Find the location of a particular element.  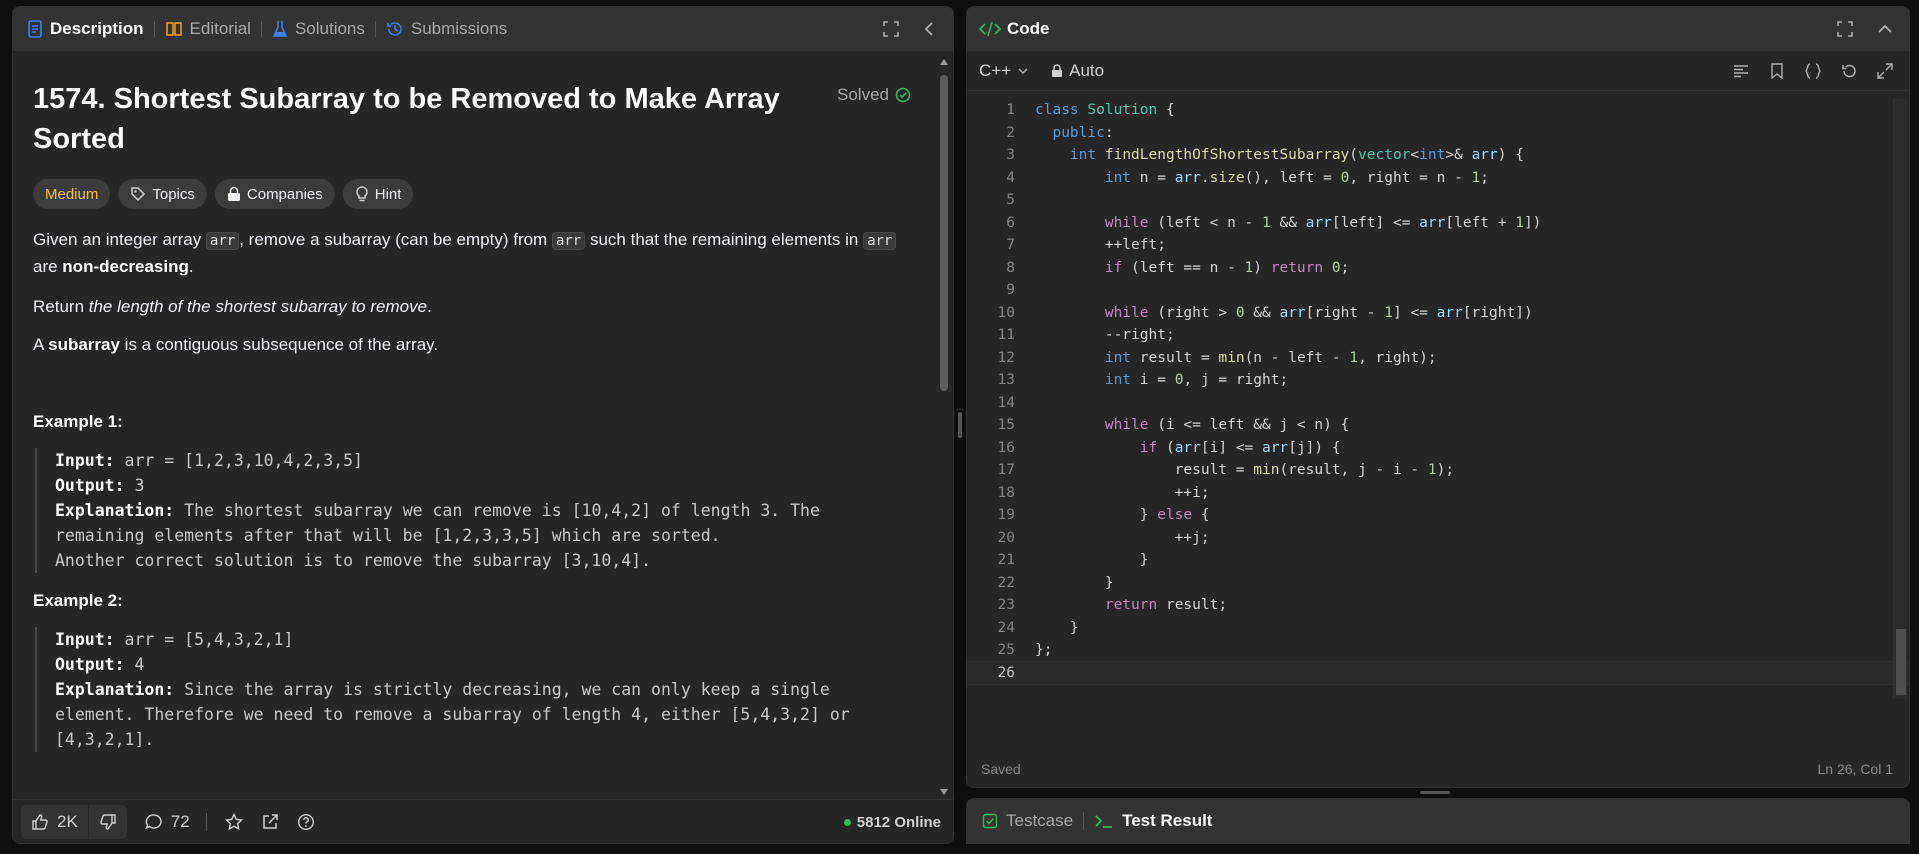

scroll-thumb is located at coordinates (944, 233).